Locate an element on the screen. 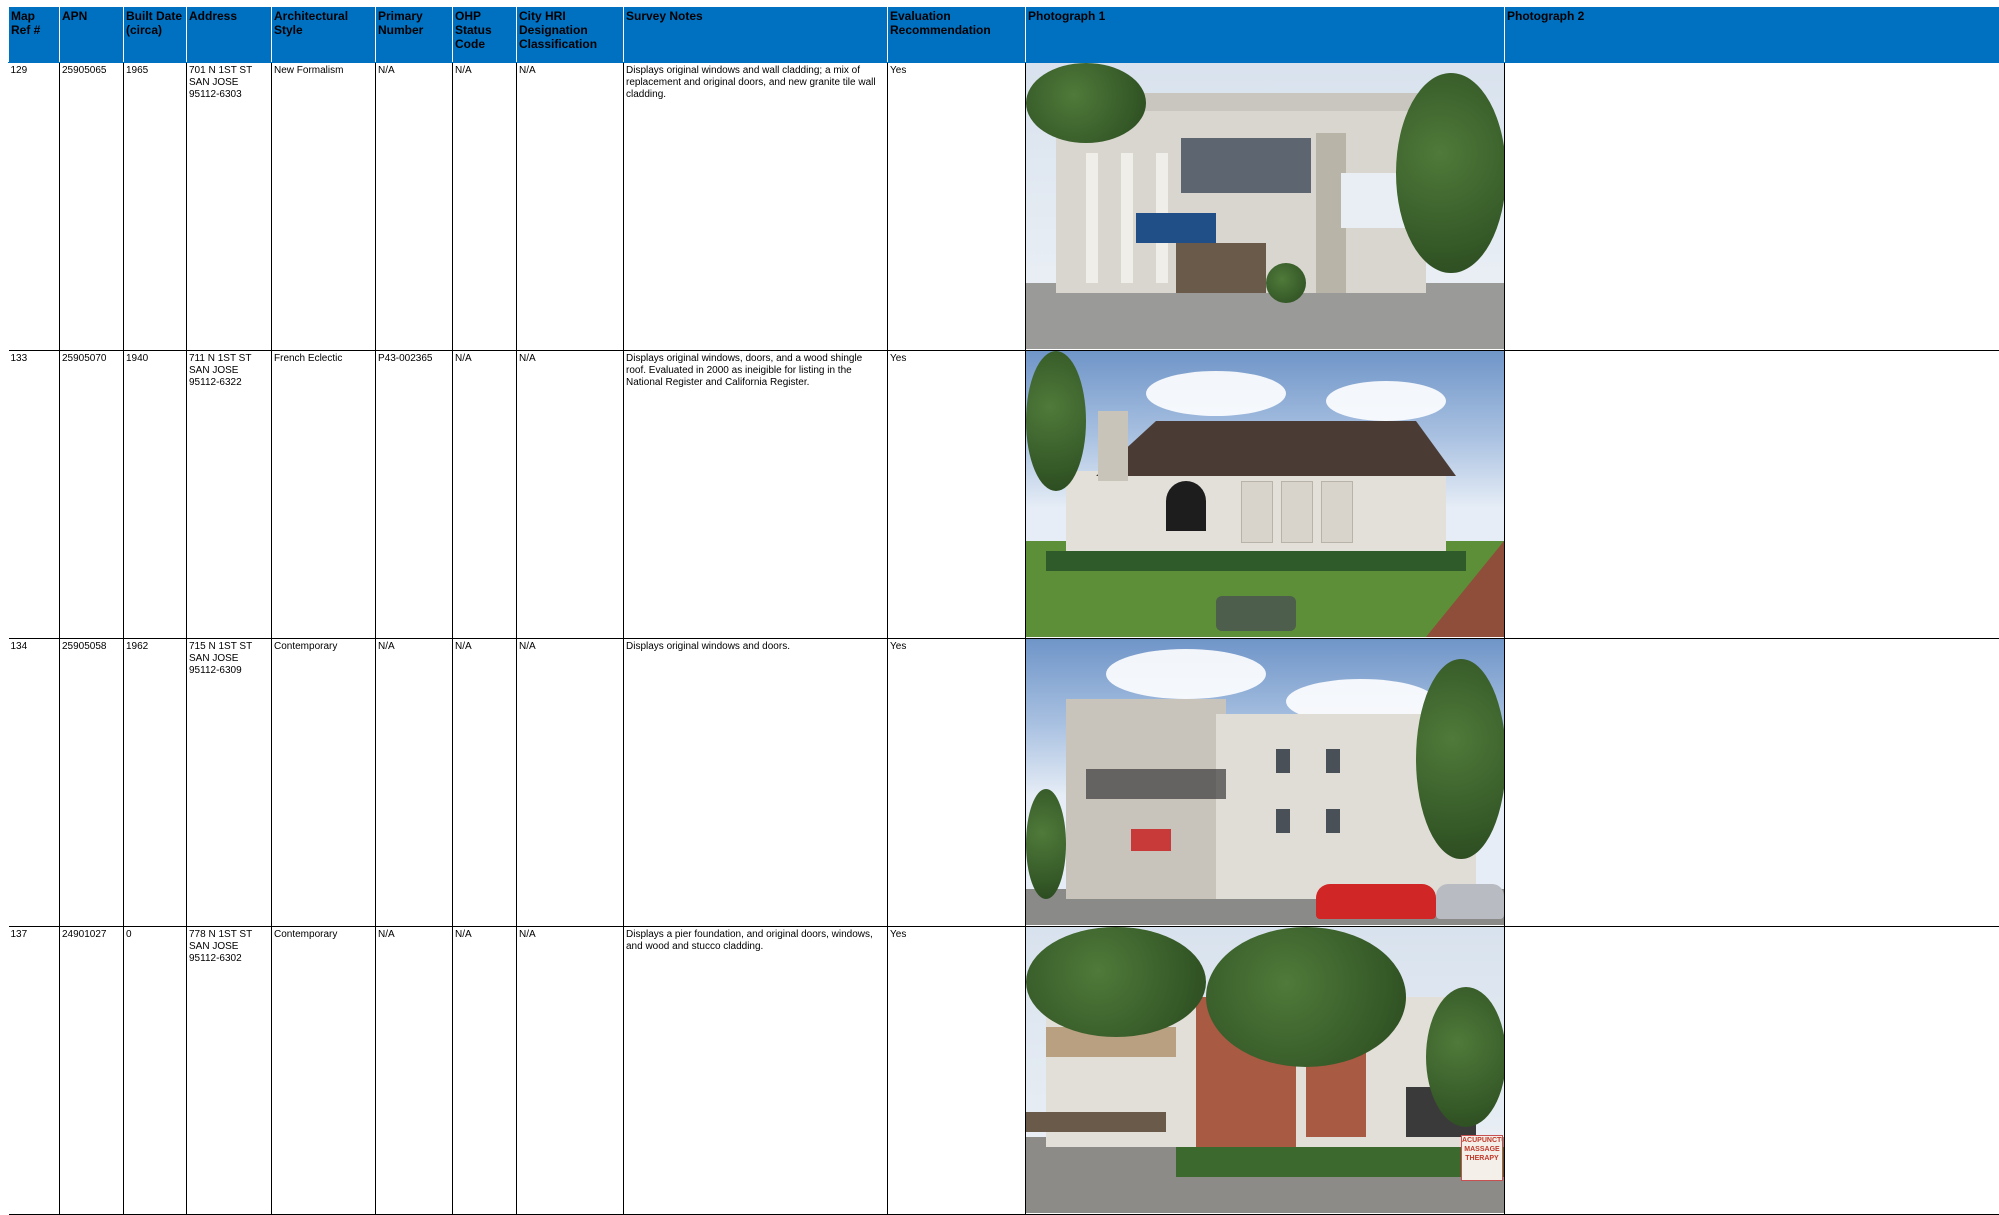 The image size is (1999, 1215). header-arch-style: Architectural Style is located at coordinates (324, 35).